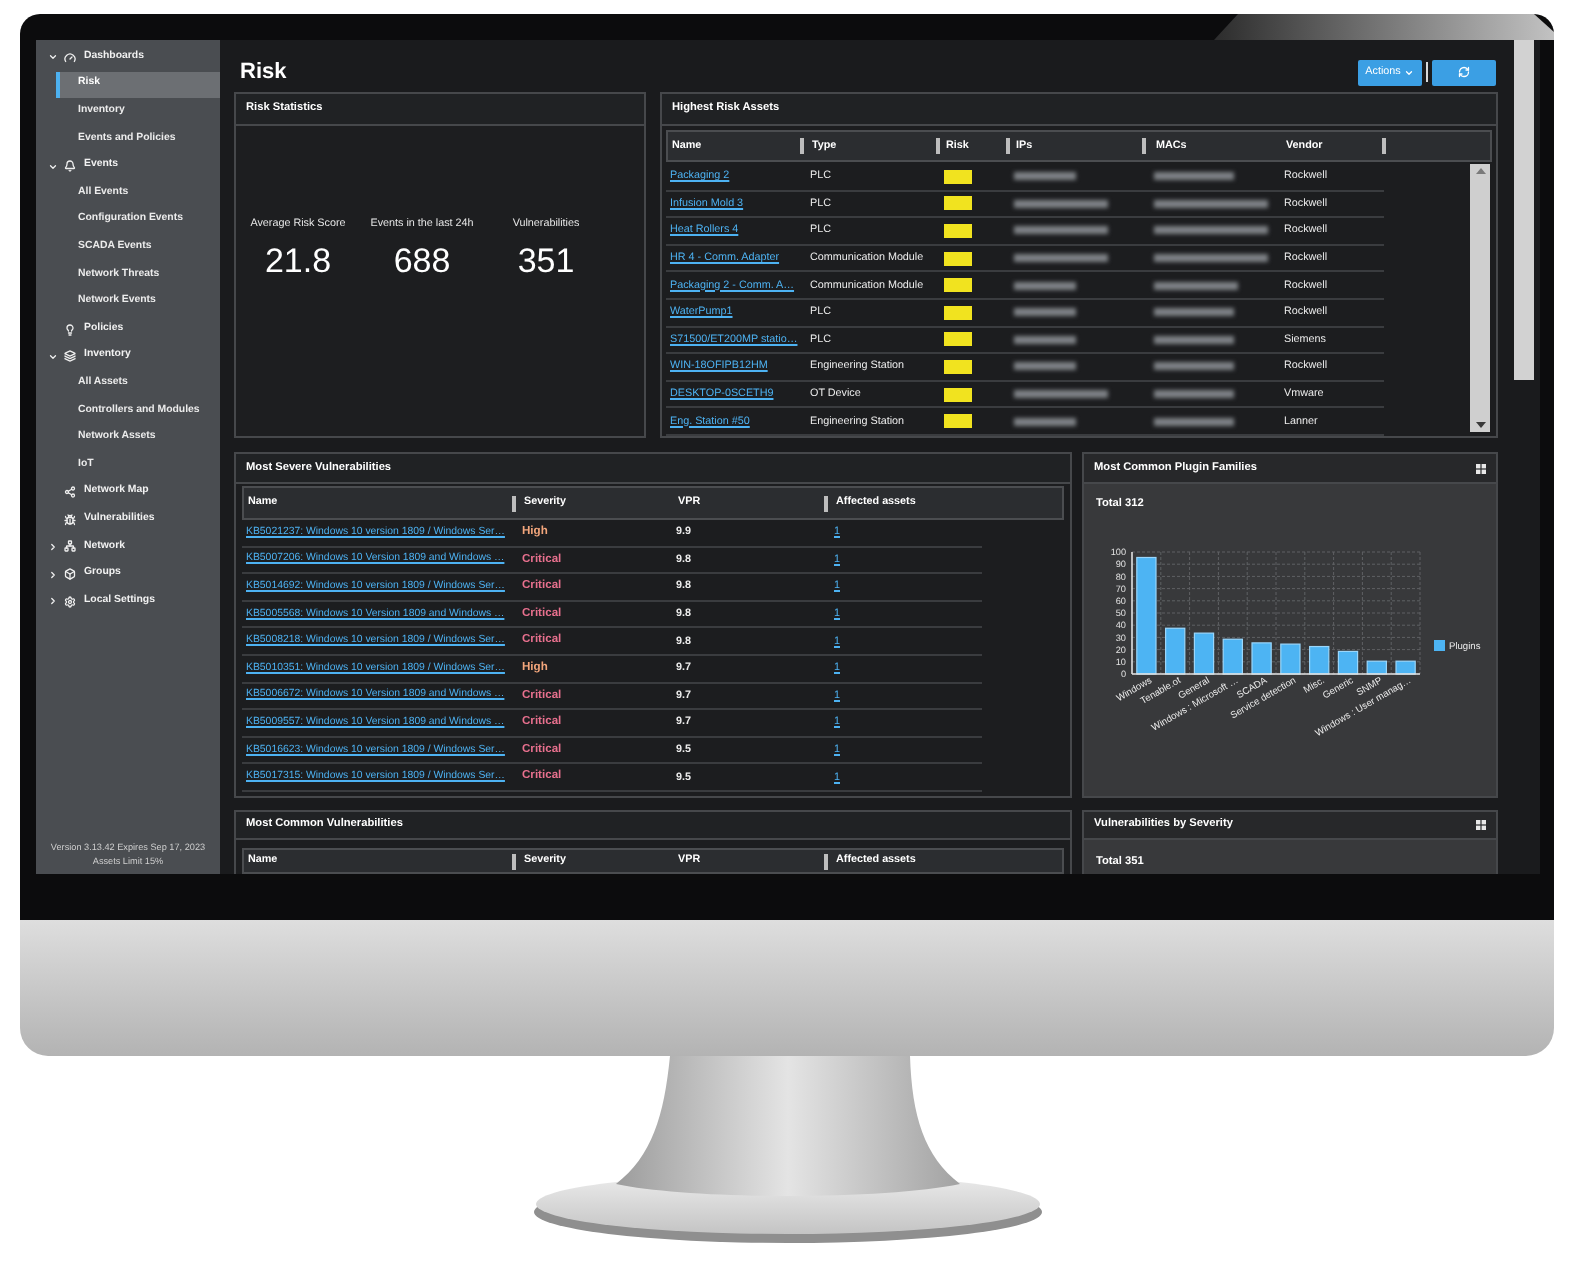  Describe the element at coordinates (70, 601) in the screenshot. I see `settings-icon` at that location.